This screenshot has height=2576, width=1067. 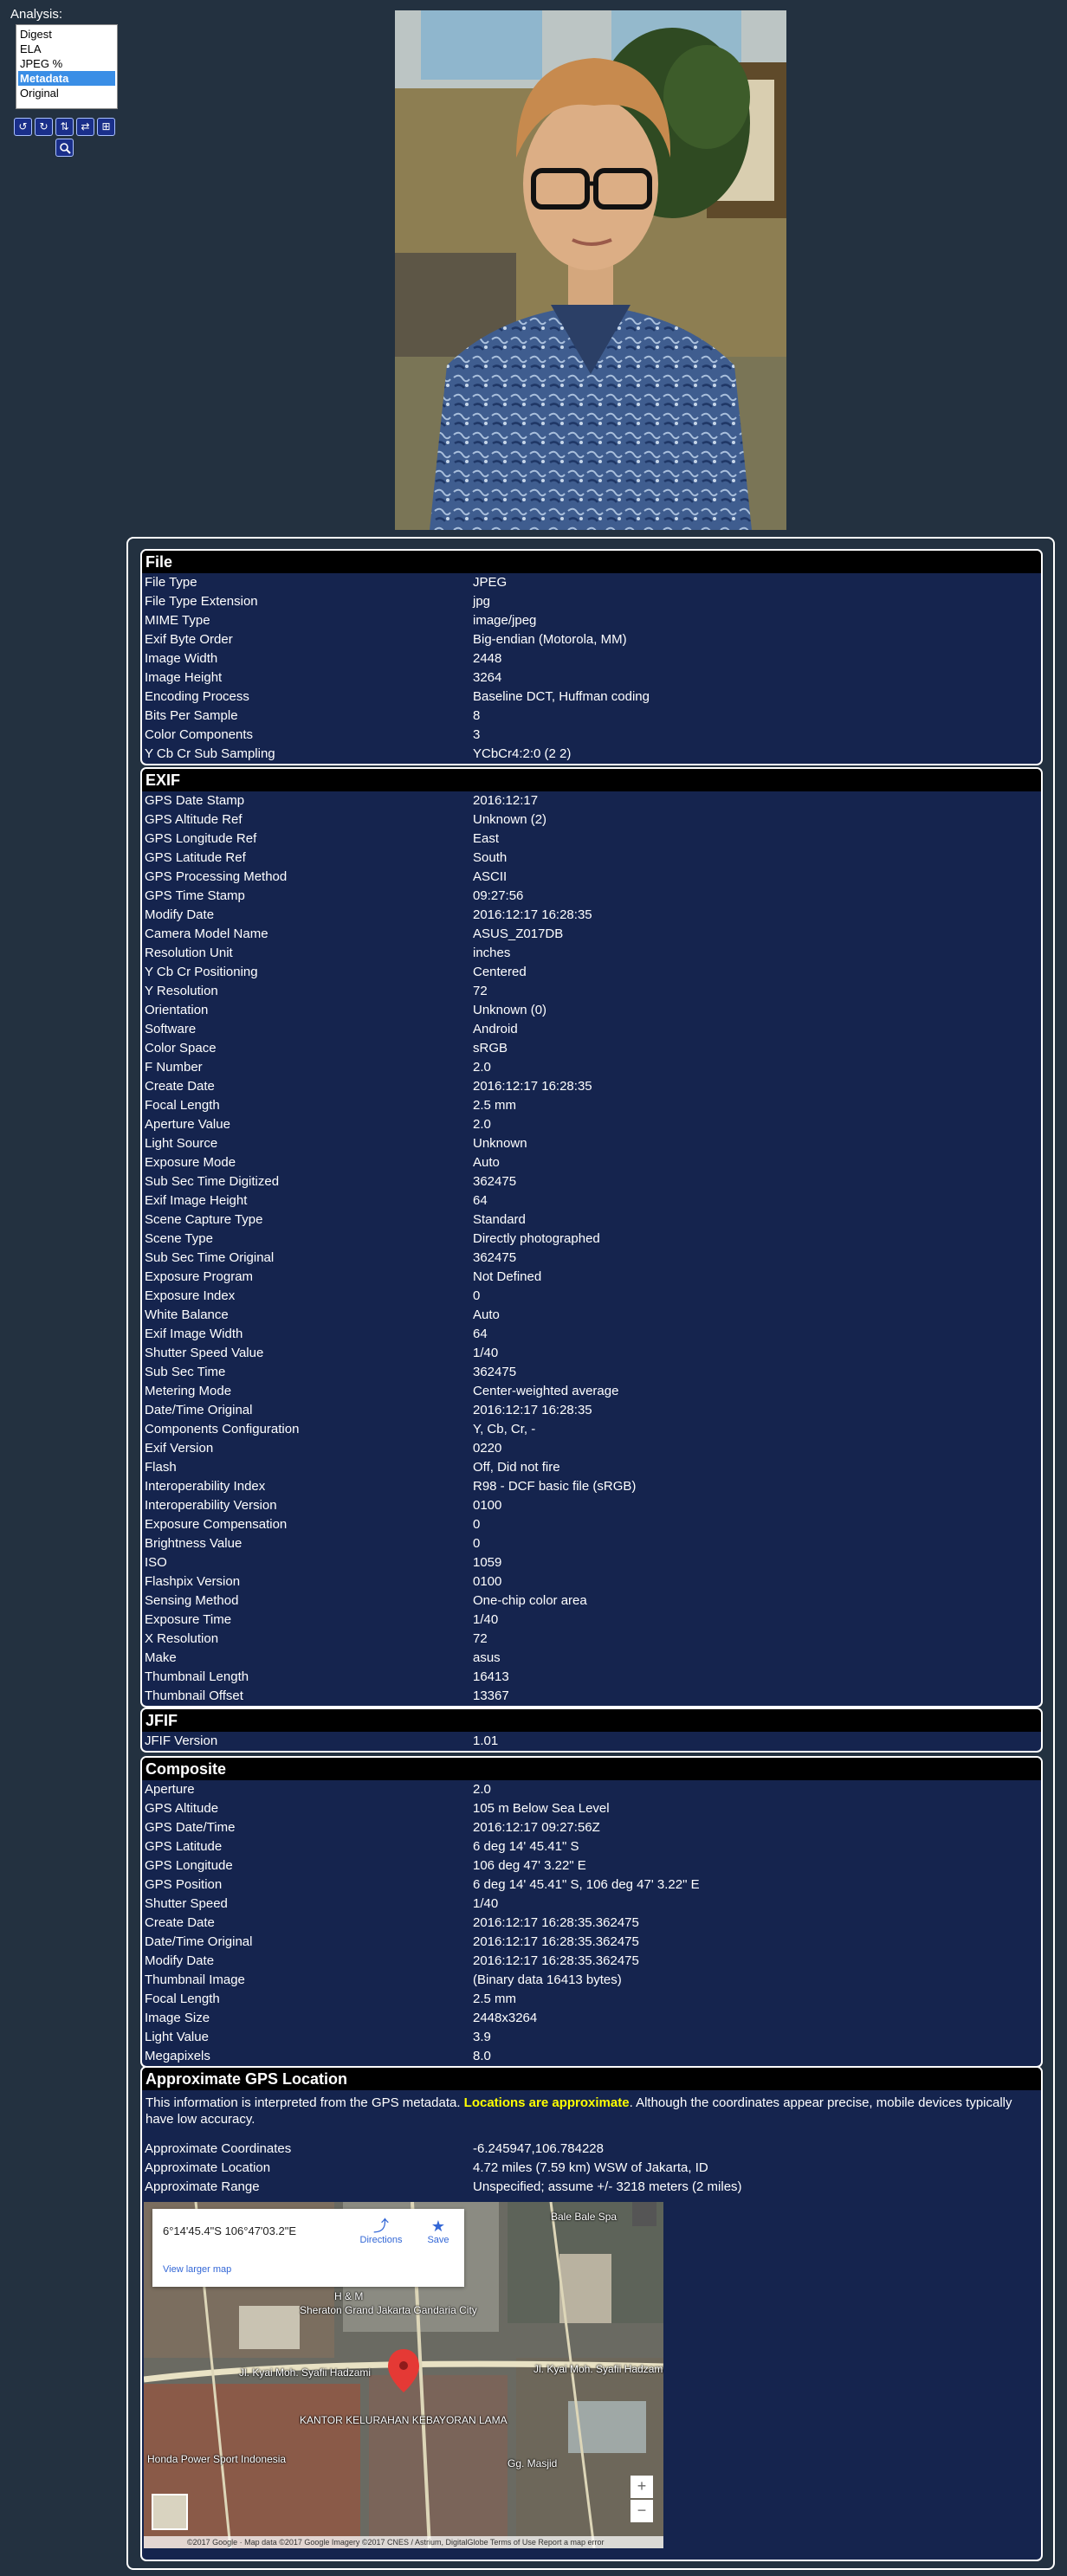 I want to click on directions-label: Directions, so click(x=381, y=2240).